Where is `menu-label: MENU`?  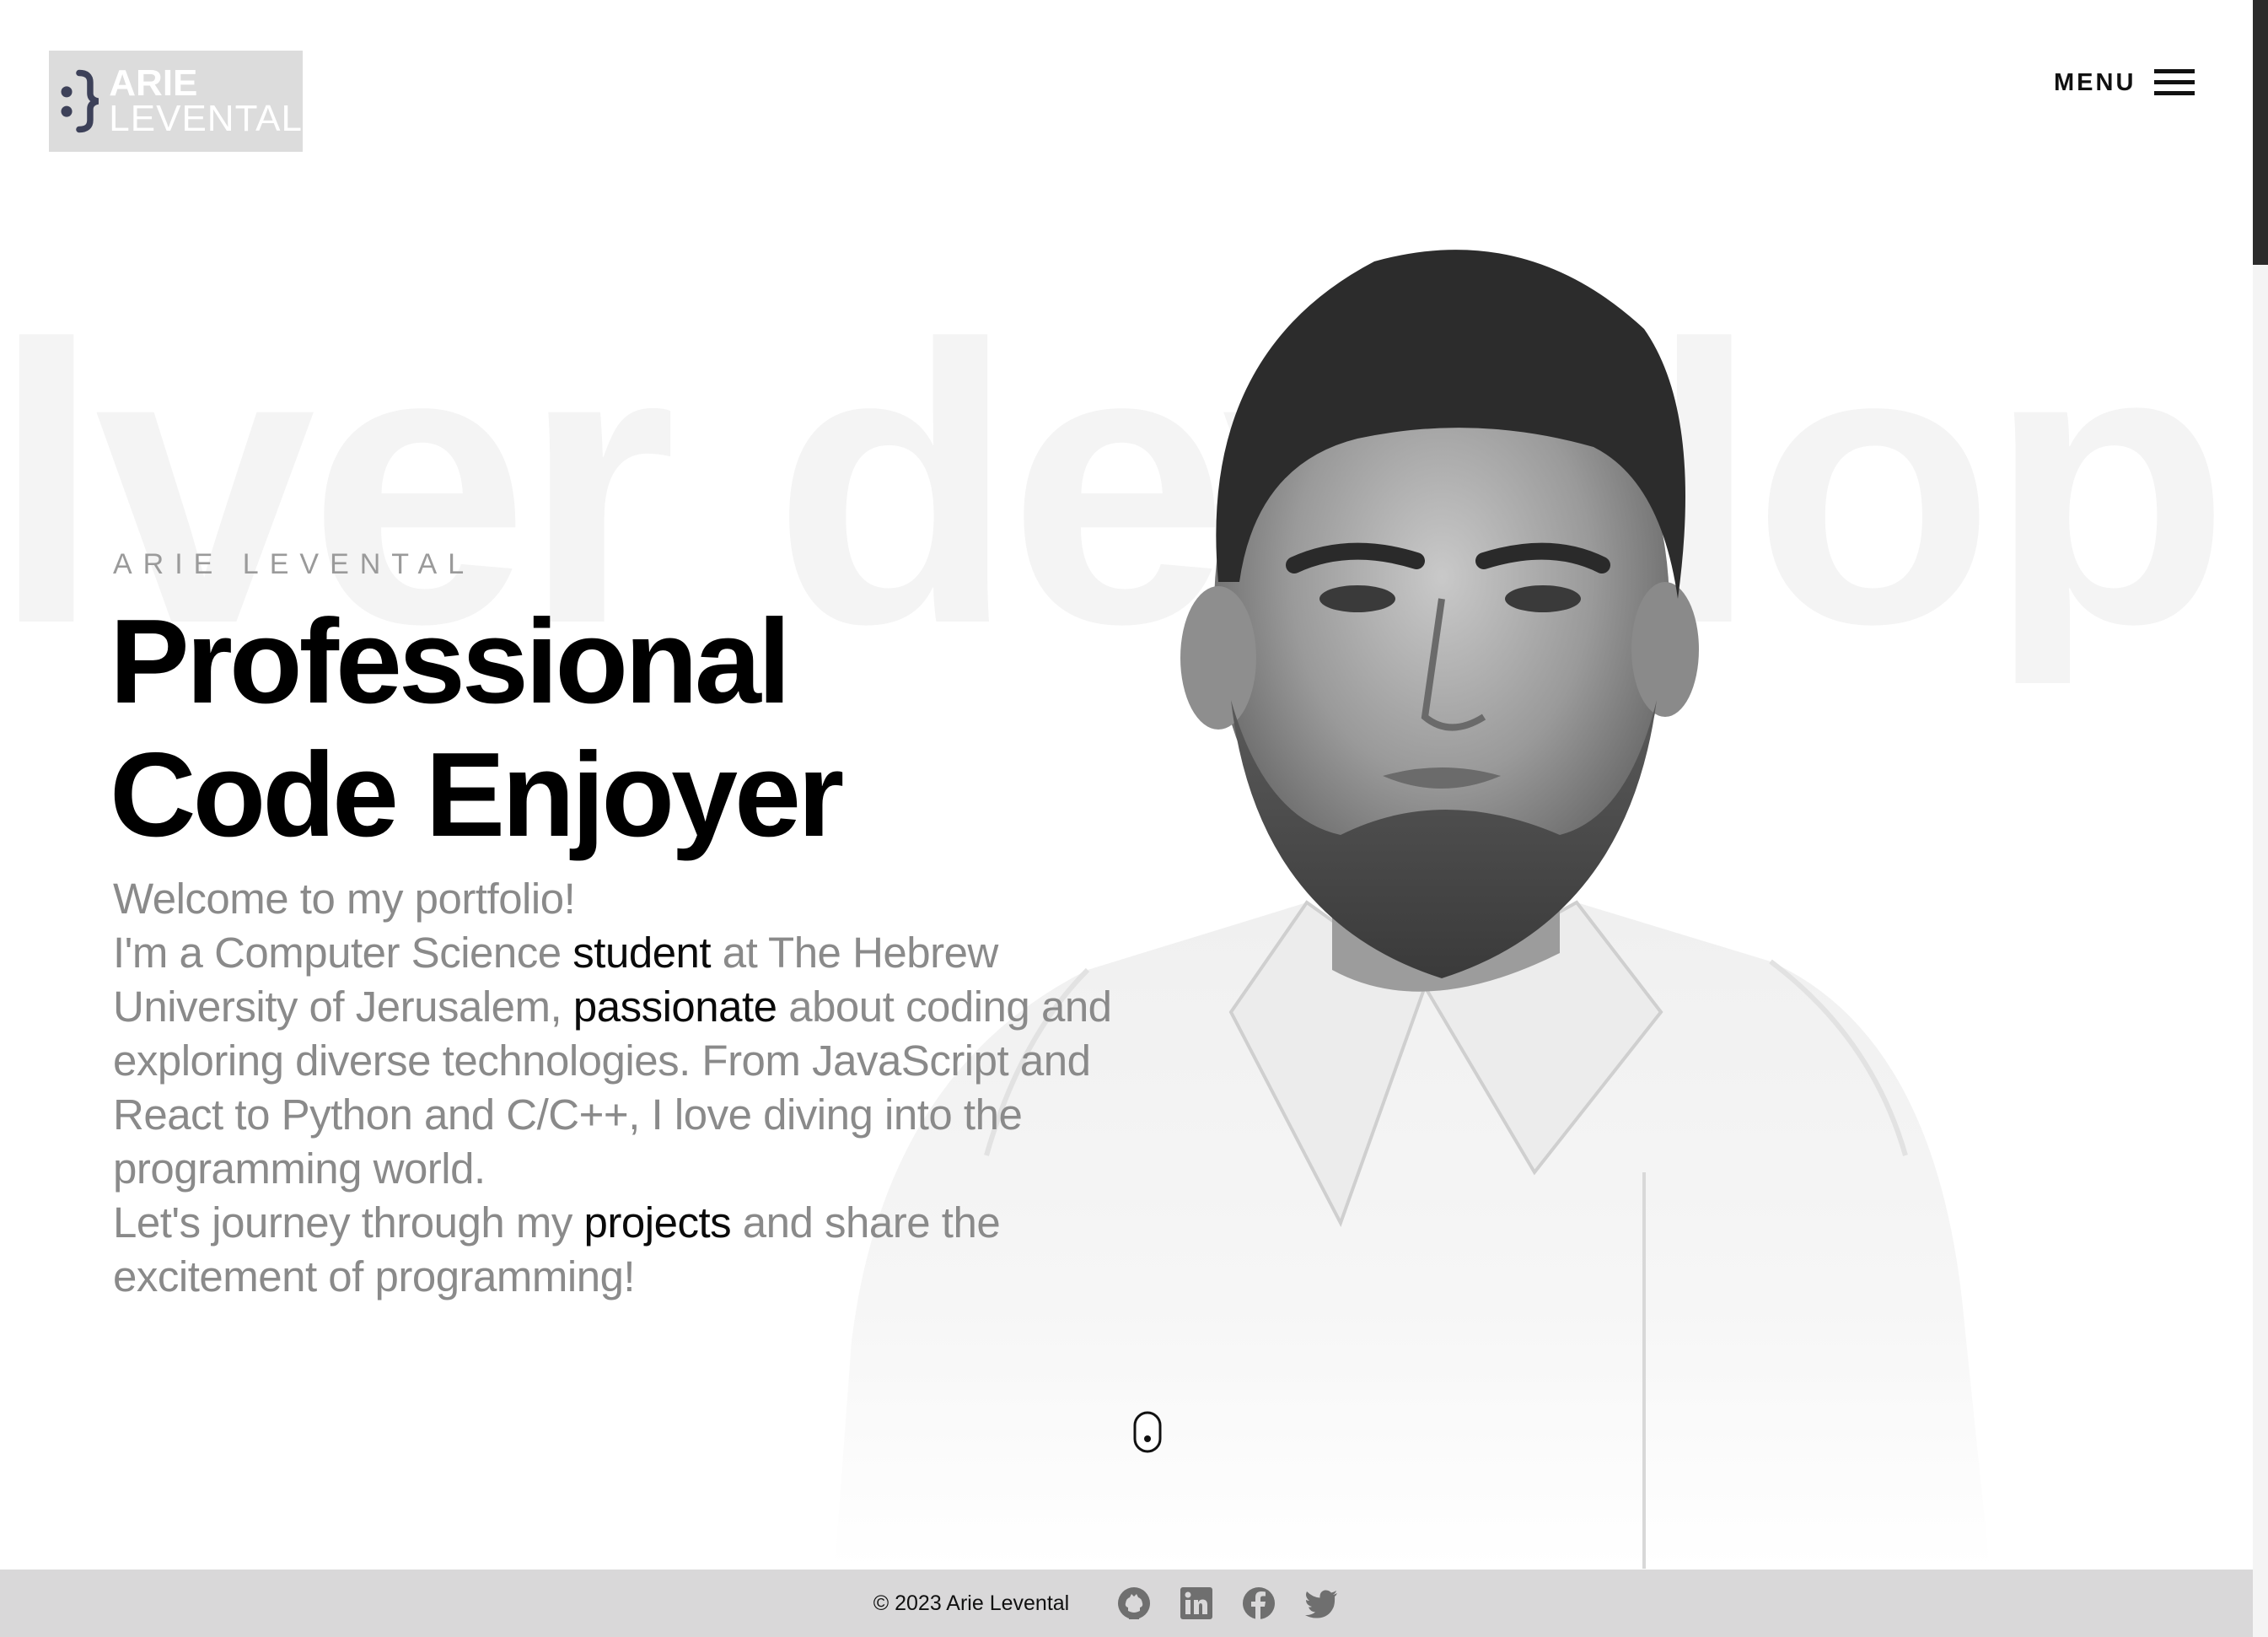
menu-label: MENU is located at coordinates (2095, 82).